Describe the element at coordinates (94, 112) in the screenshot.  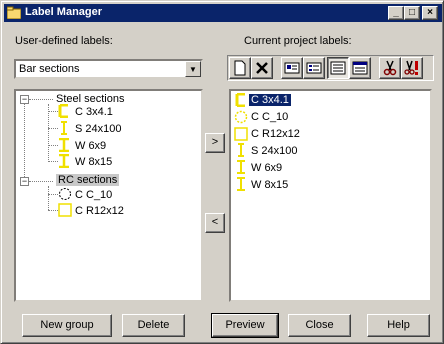
I see `tree-item-steel-1: C 3x4.1` at that location.